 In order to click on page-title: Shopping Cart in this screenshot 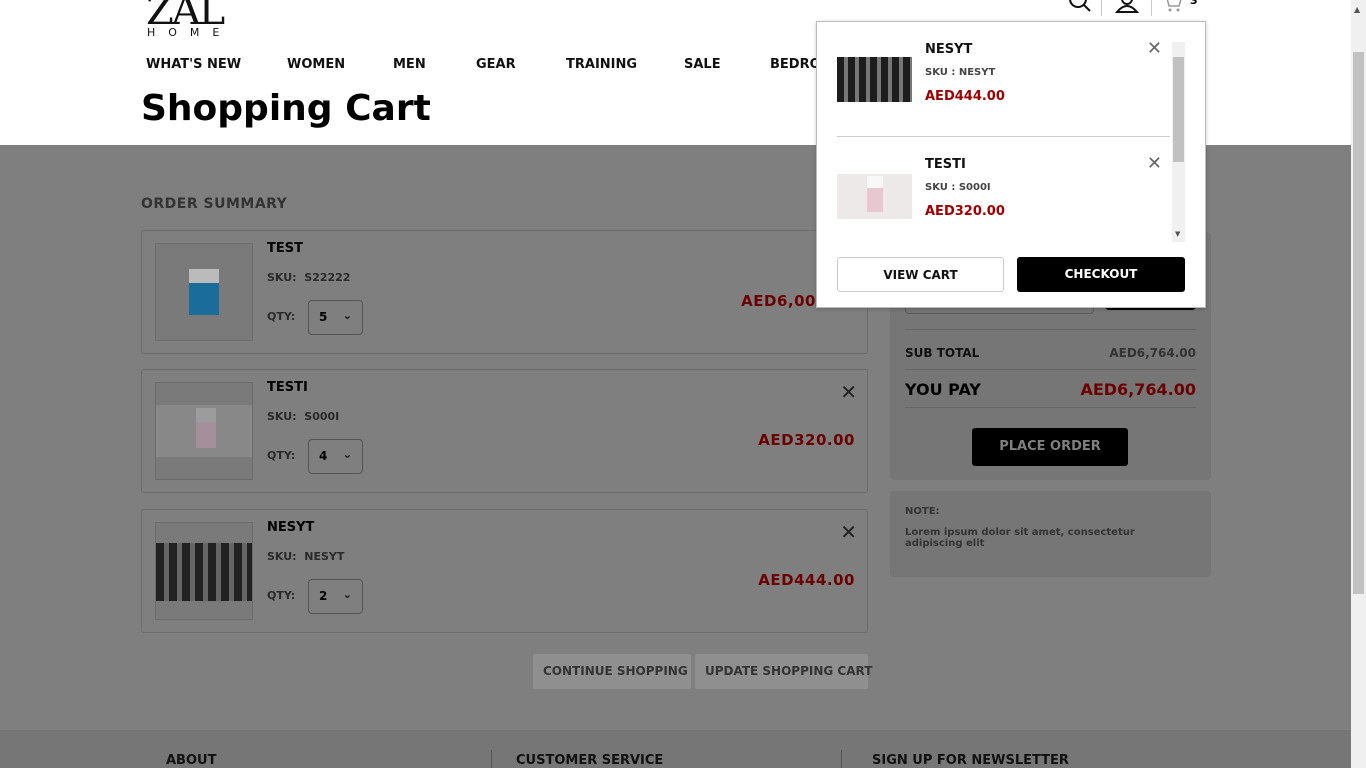, I will do `click(286, 108)`.